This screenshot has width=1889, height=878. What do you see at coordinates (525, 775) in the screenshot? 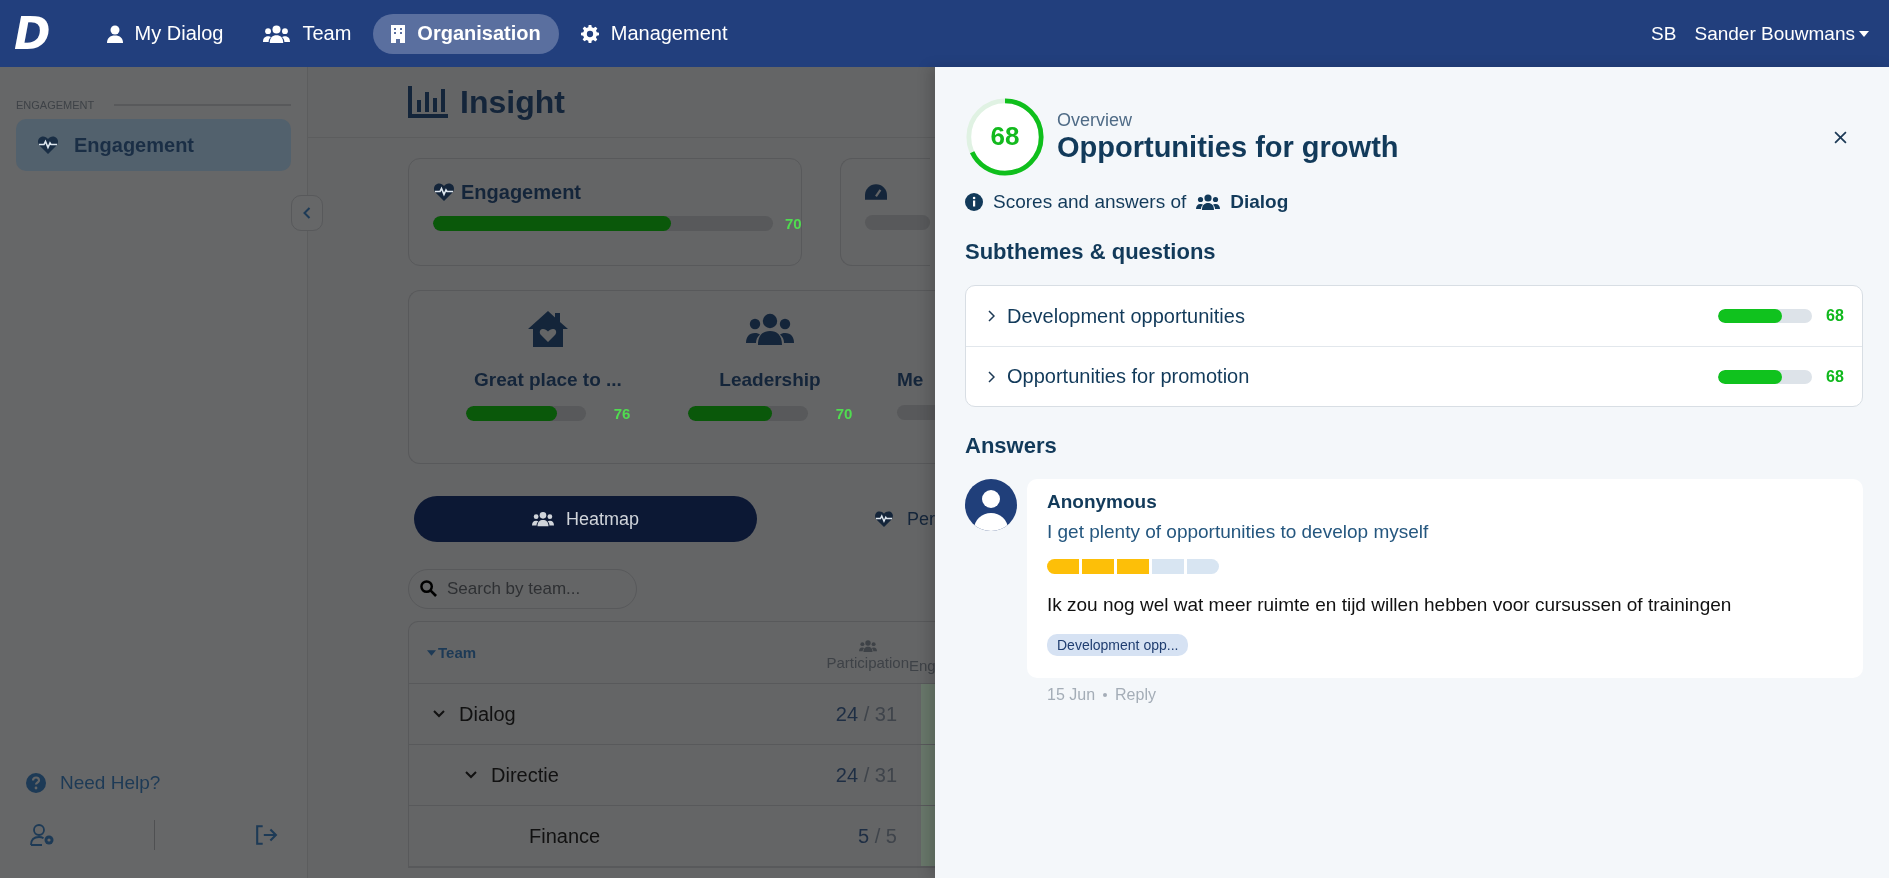
I see `team-name: Directie` at bounding box center [525, 775].